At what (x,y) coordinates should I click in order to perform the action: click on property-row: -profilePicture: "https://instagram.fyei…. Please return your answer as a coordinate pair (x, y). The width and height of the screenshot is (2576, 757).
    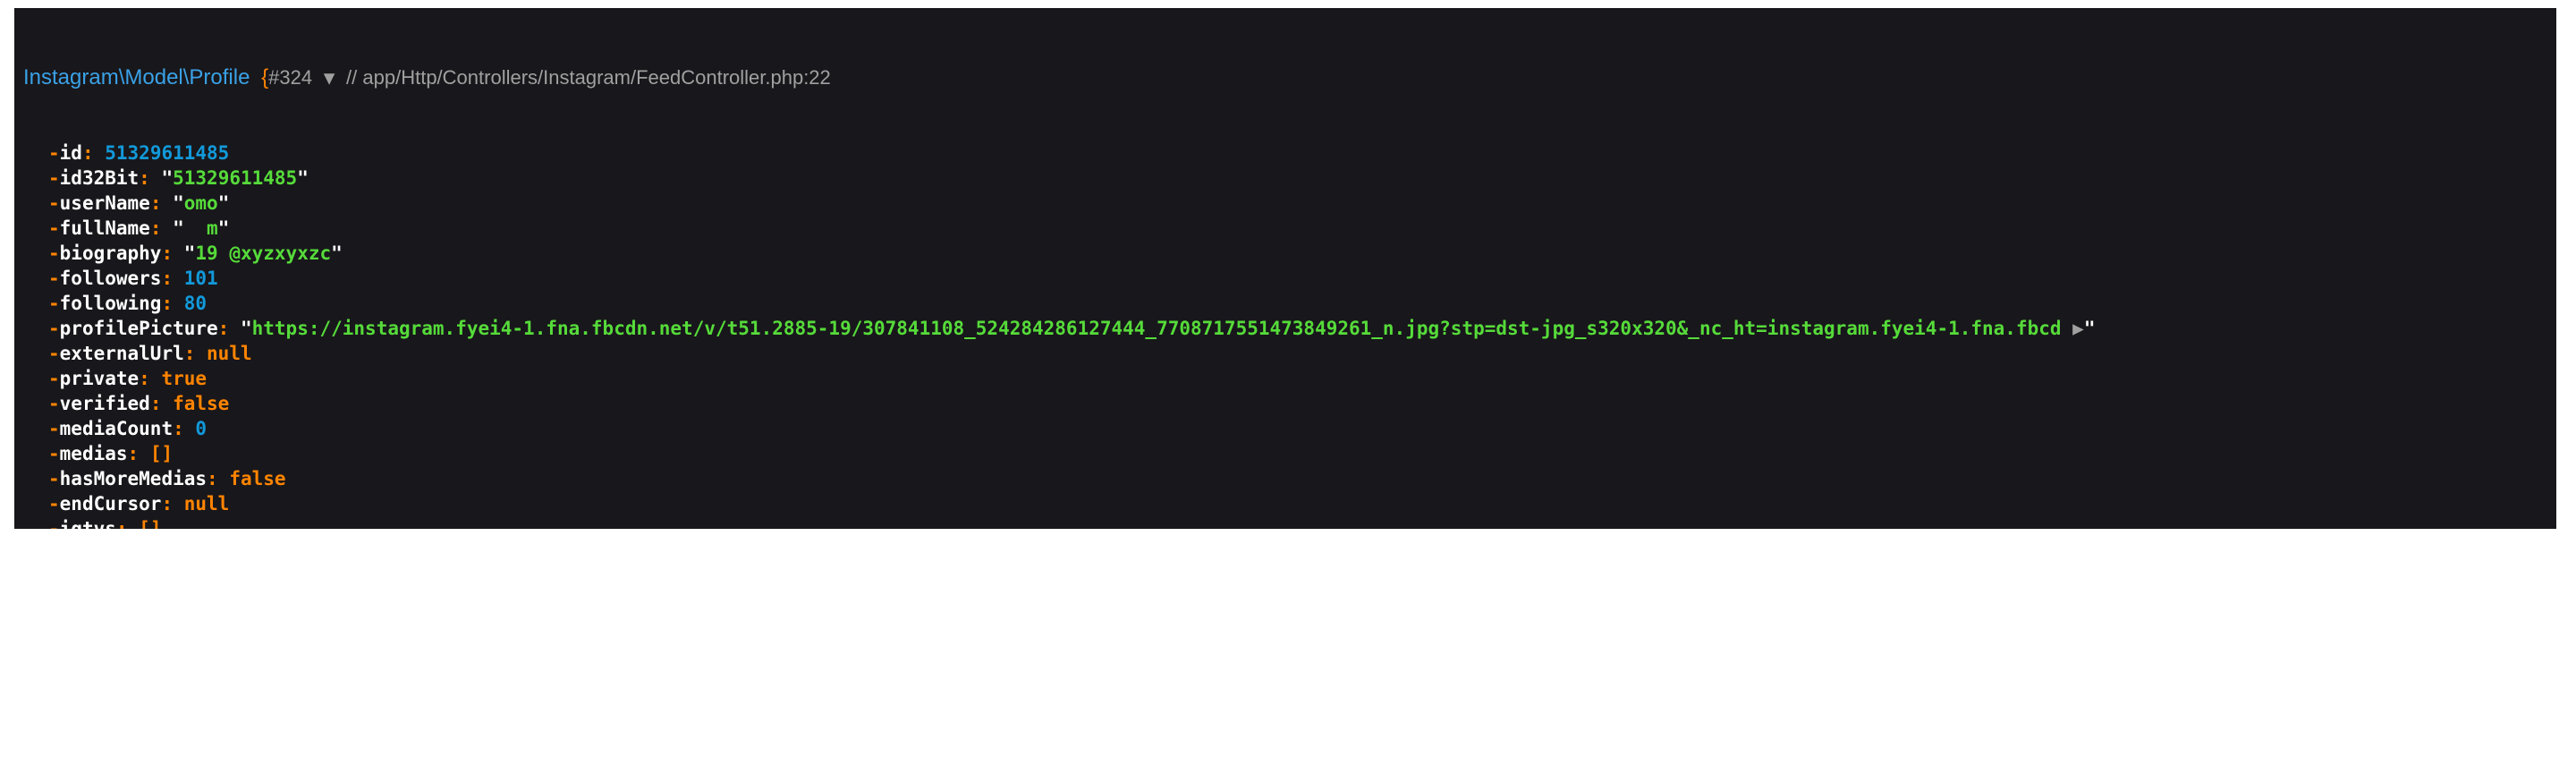
    Looking at the image, I should click on (1285, 328).